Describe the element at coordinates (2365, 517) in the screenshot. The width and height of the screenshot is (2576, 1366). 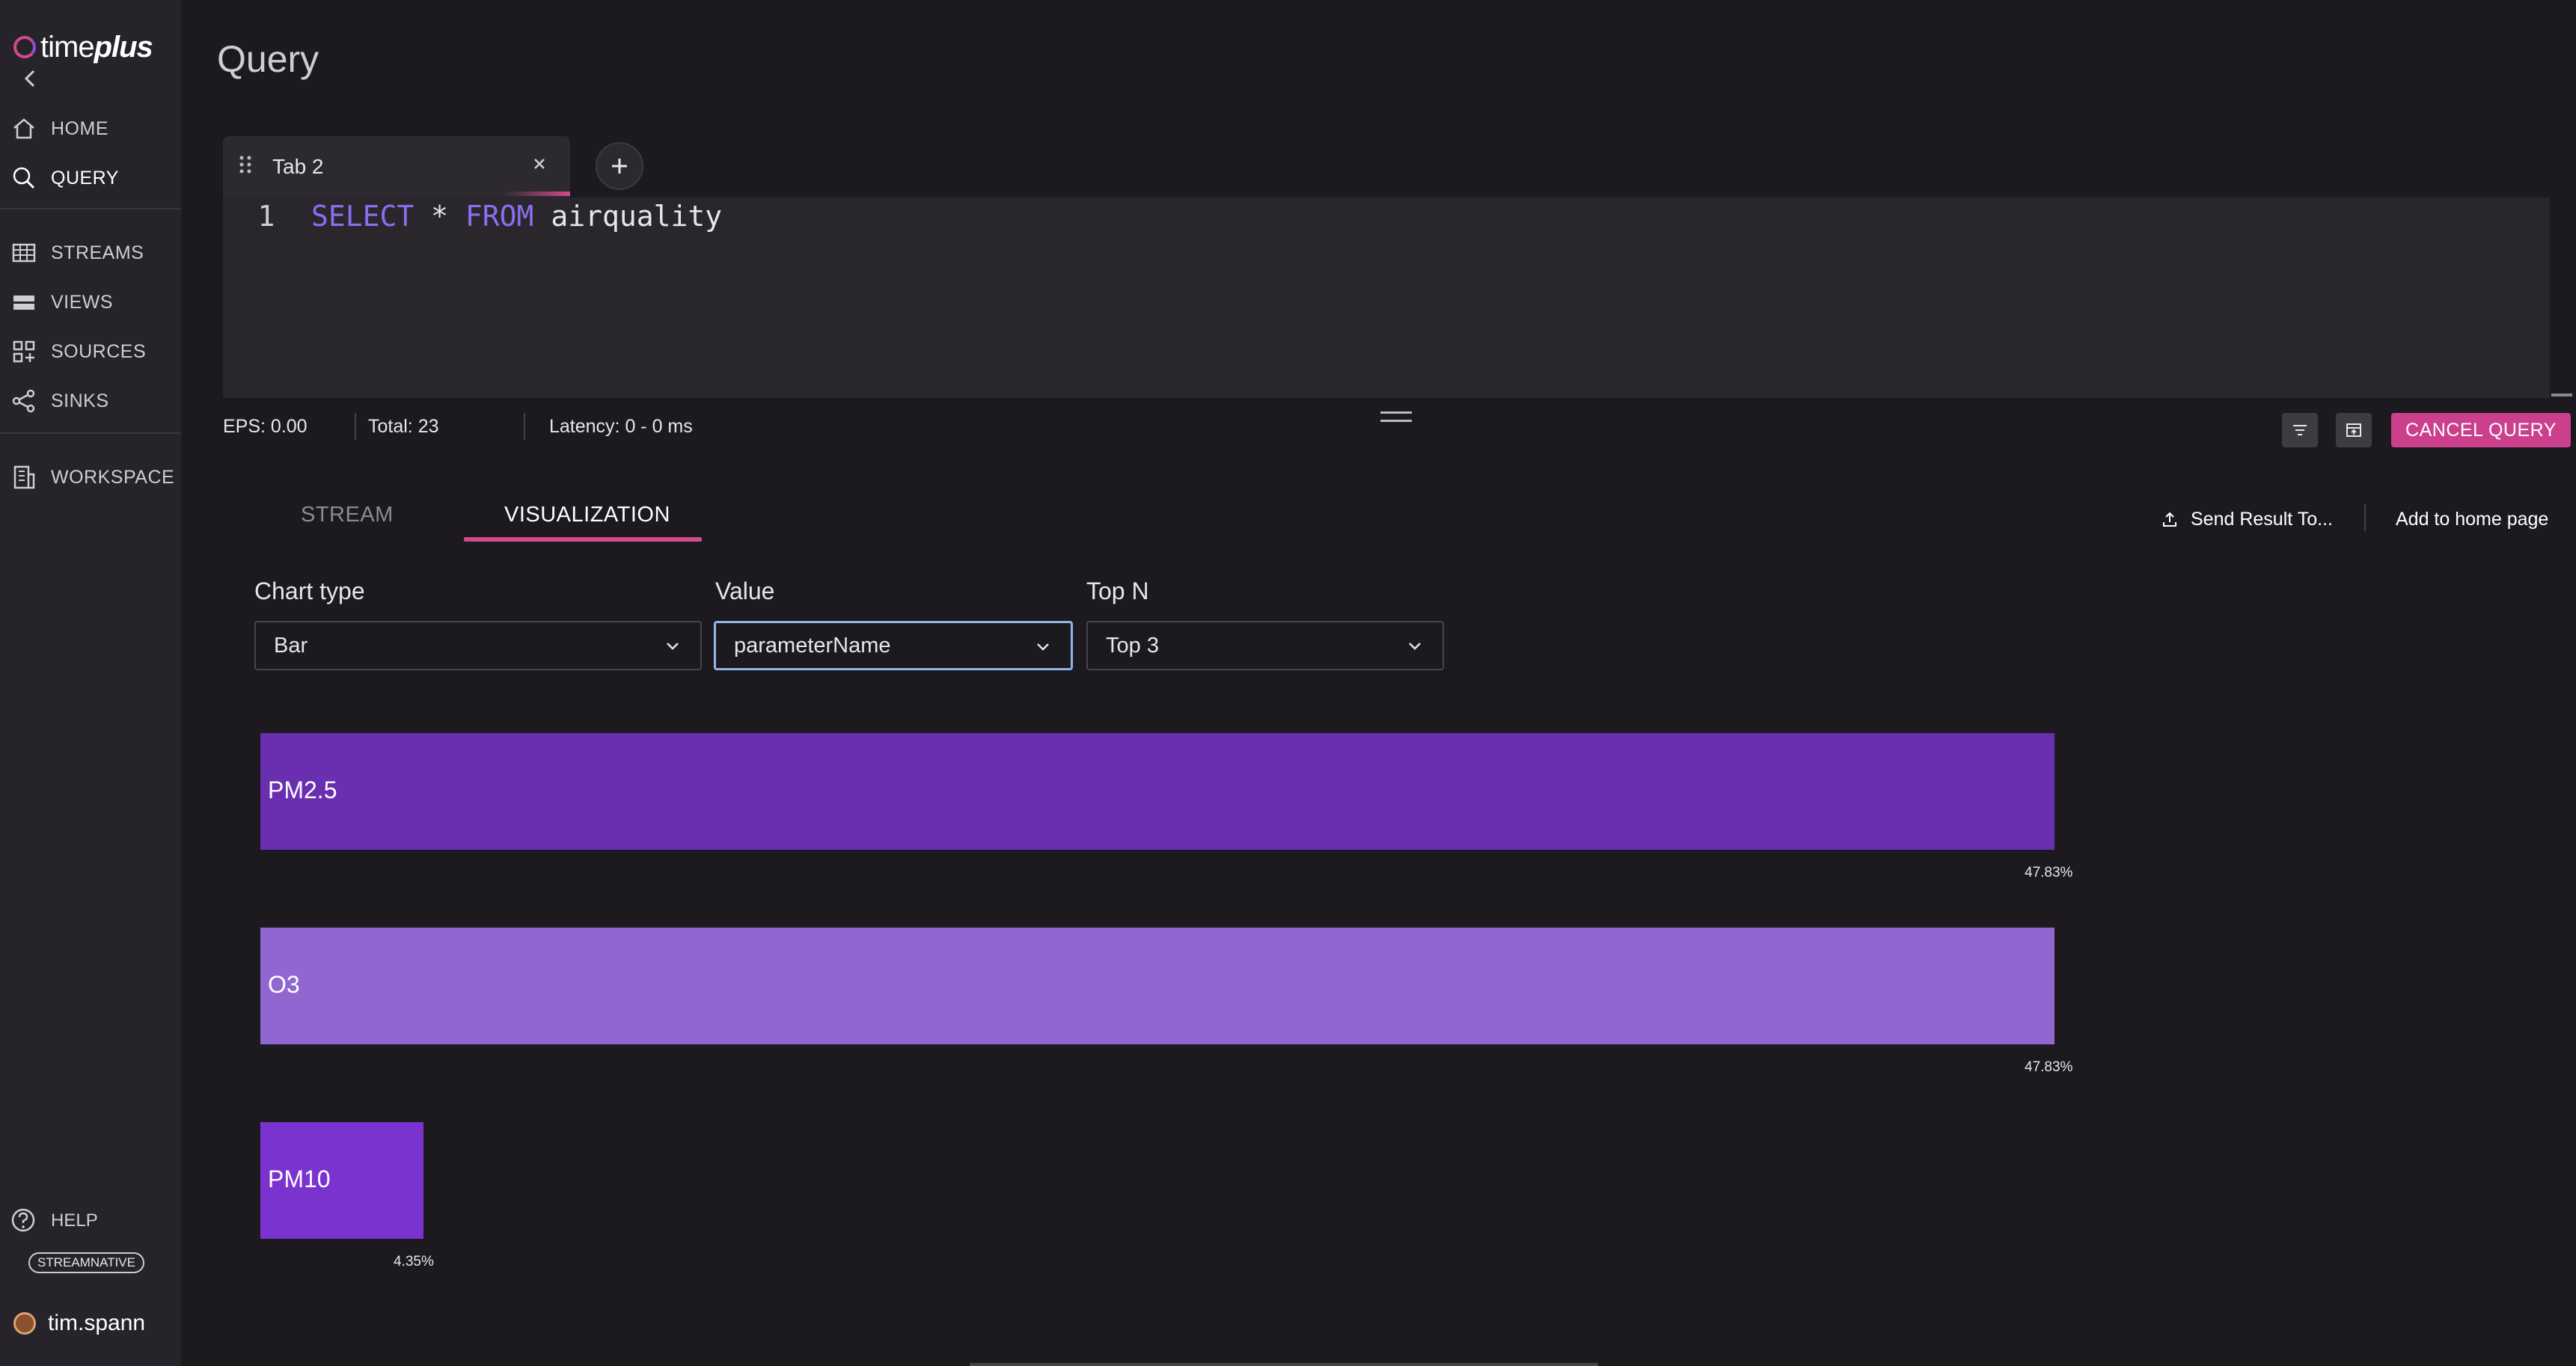
I see `action-divider` at that location.